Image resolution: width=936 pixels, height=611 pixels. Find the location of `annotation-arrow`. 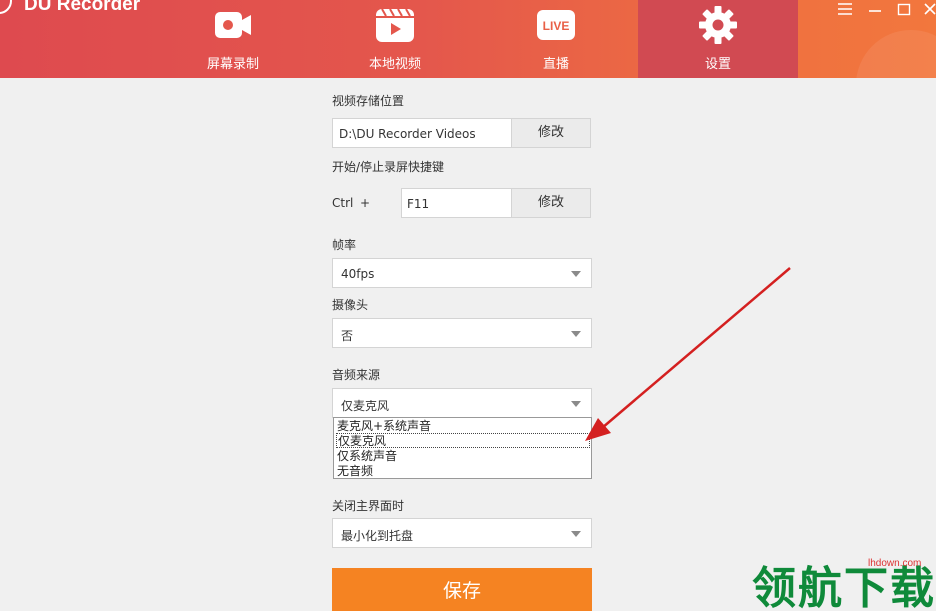

annotation-arrow is located at coordinates (688, 354).